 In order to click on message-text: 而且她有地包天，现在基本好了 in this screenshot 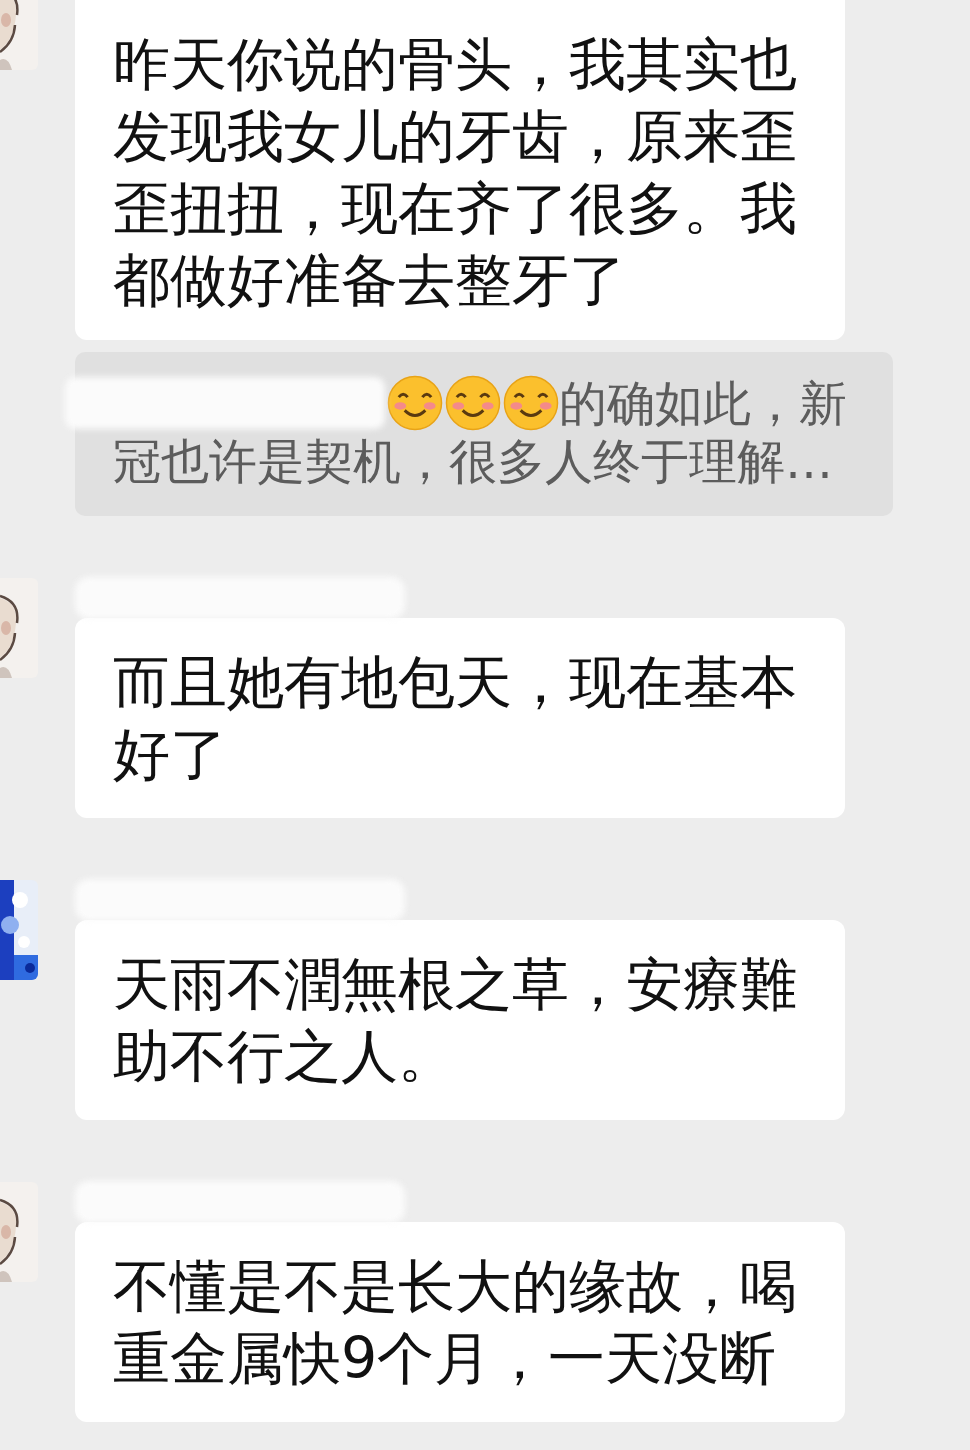, I will do `click(455, 718)`.